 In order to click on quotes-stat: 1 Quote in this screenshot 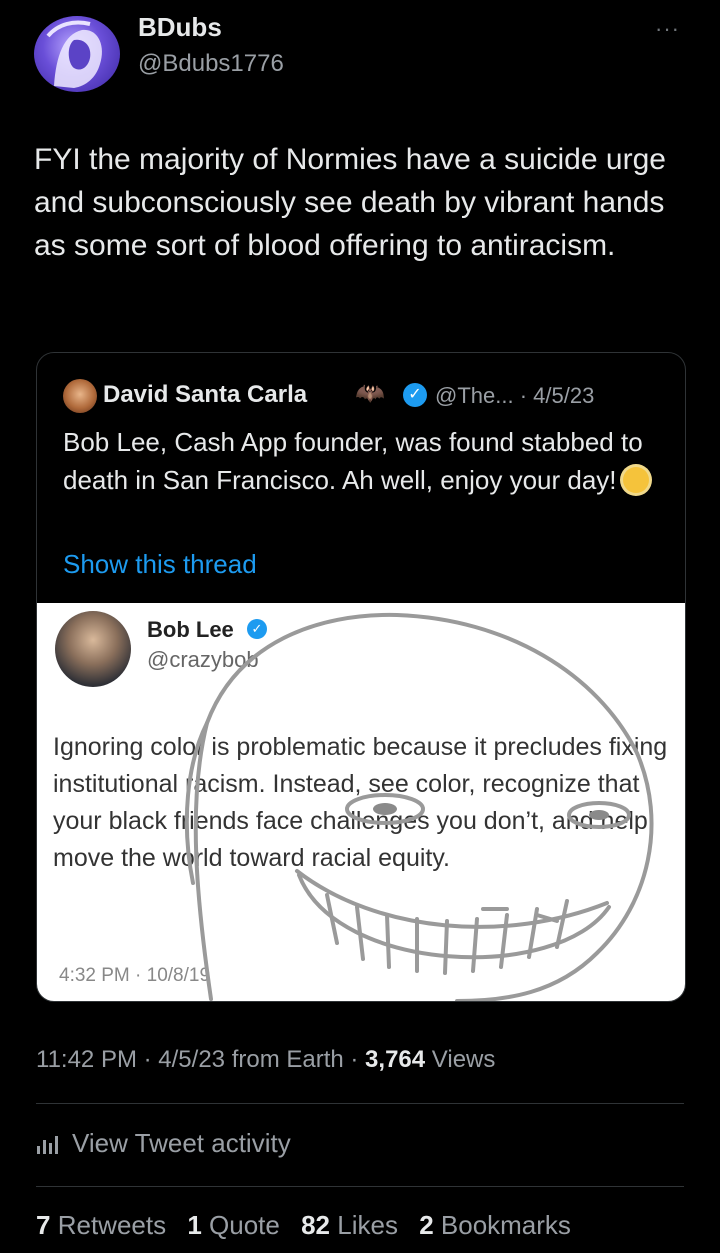, I will do `click(233, 1225)`.